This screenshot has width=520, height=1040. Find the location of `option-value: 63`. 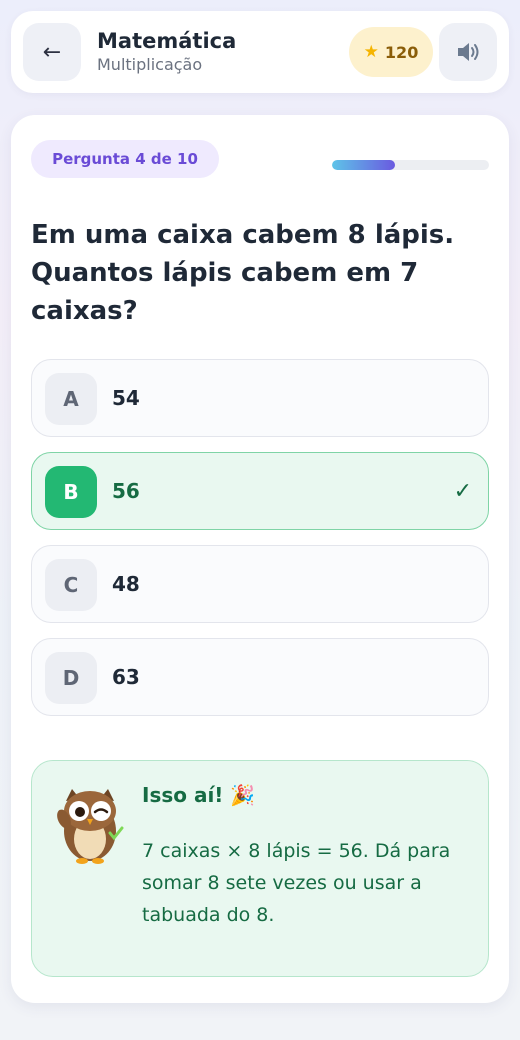

option-value: 63 is located at coordinates (126, 677).